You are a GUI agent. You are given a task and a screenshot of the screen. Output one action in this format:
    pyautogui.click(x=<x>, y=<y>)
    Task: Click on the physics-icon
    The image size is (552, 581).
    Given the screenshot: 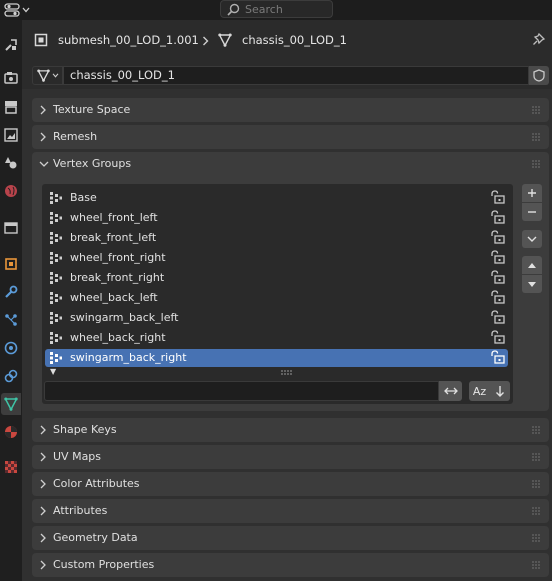 What is the action you would take?
    pyautogui.click(x=11, y=348)
    